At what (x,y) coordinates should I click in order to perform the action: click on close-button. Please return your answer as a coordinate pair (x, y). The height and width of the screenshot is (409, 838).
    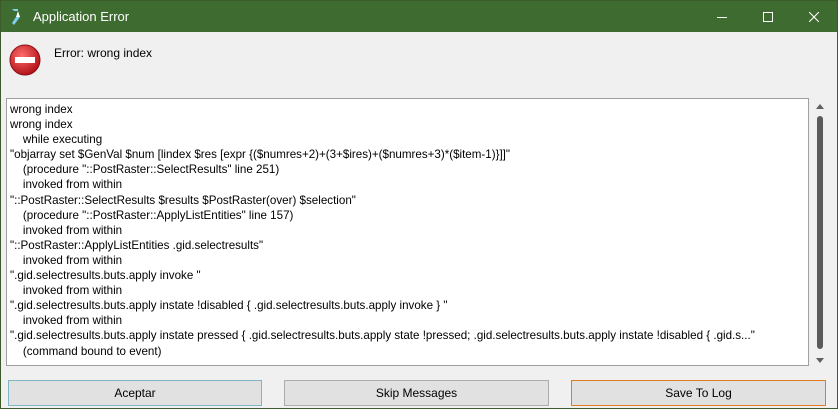
    Looking at the image, I should click on (814, 16).